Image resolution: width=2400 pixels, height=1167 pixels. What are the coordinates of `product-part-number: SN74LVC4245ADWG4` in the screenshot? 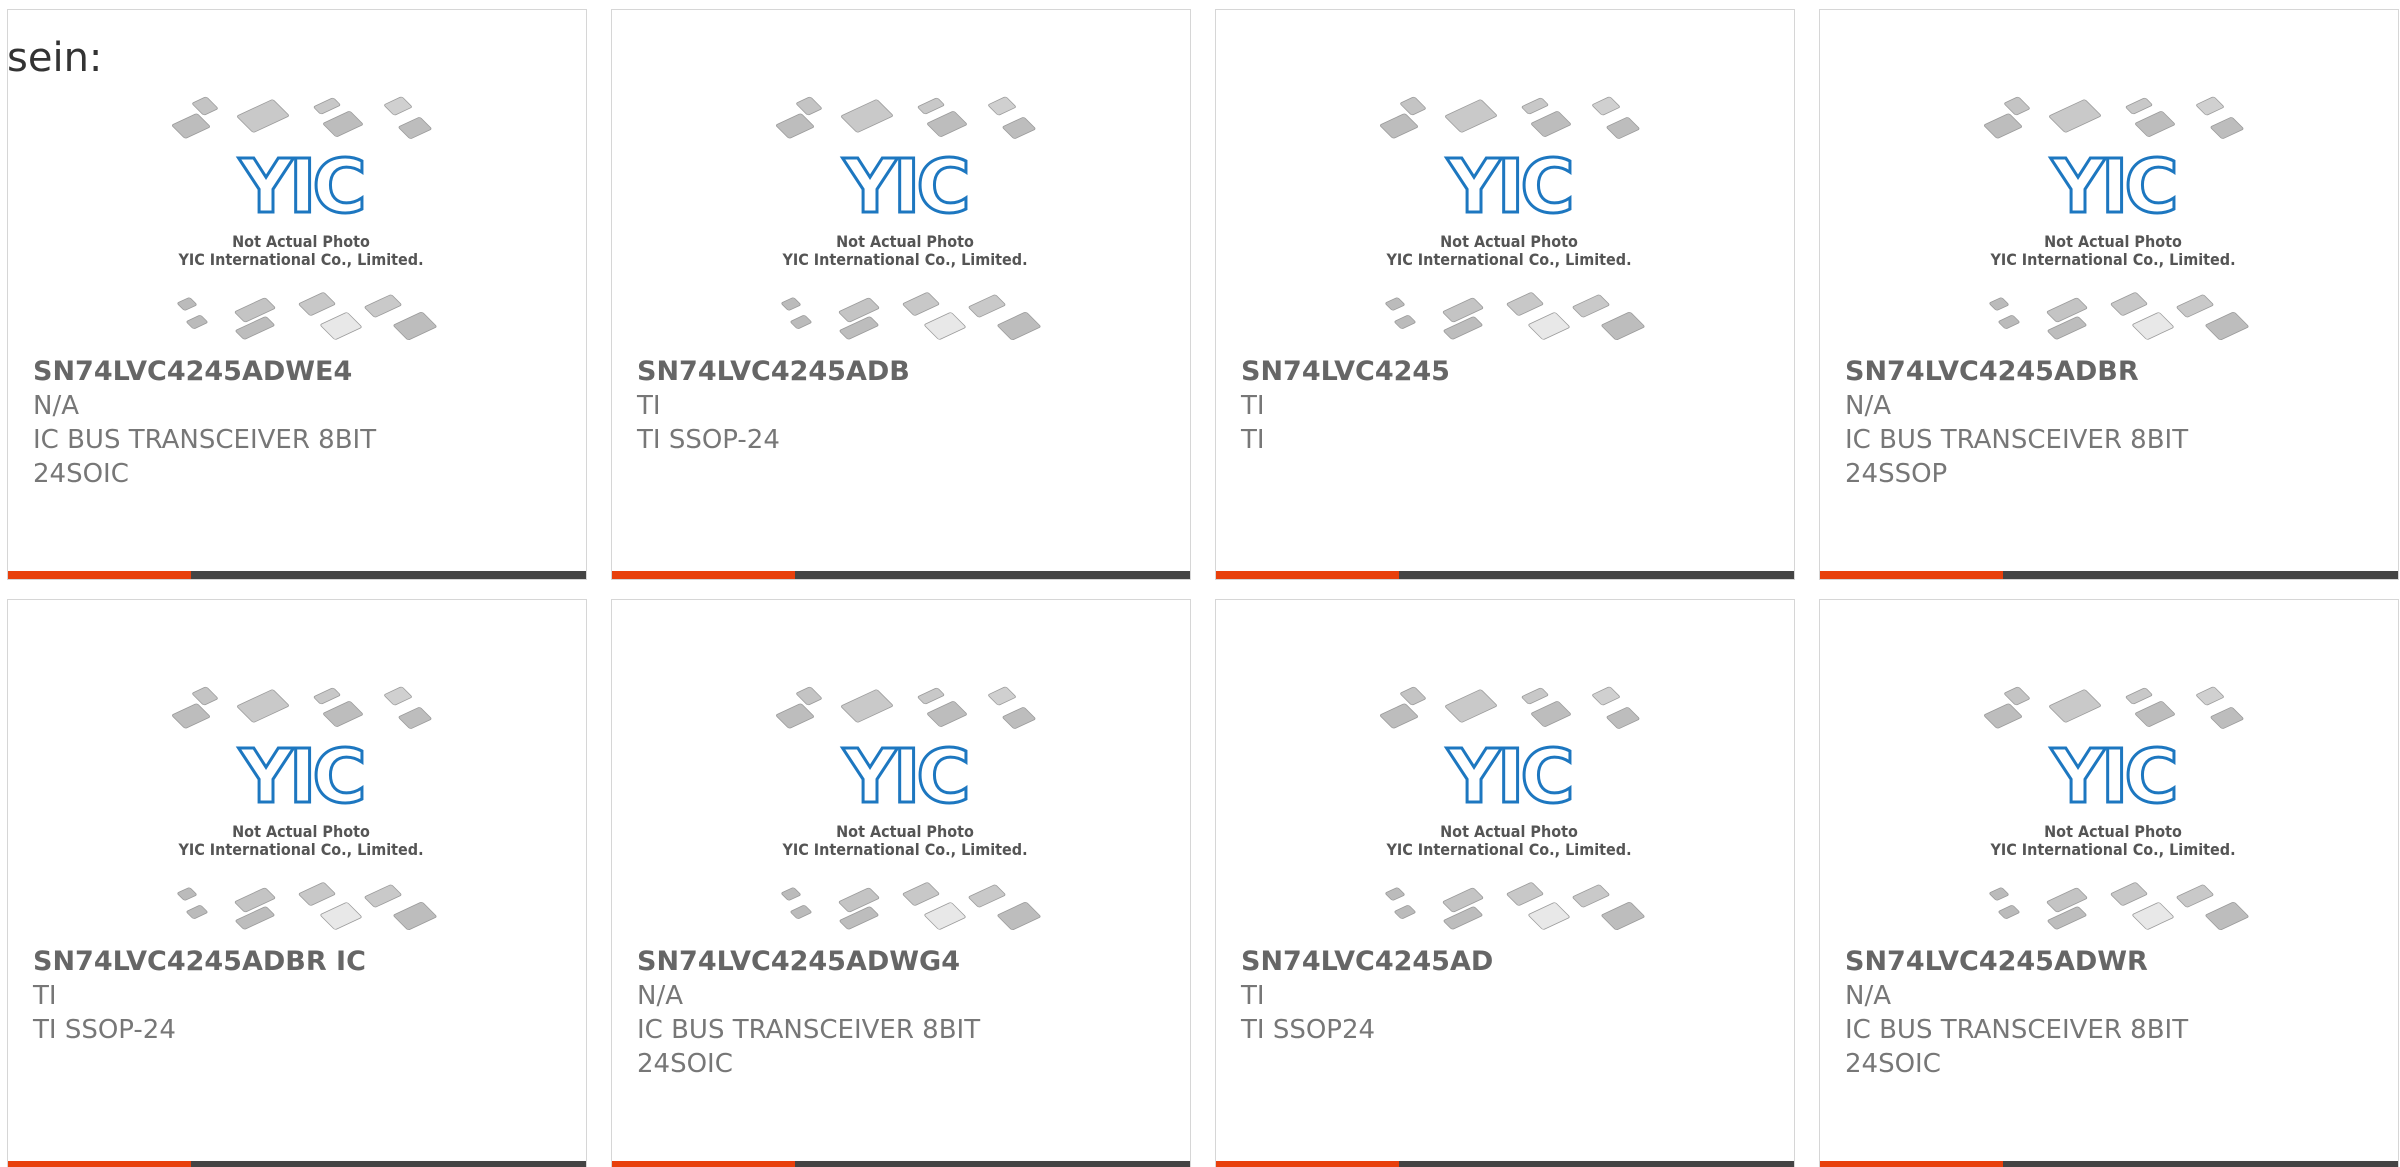 It's located at (902, 962).